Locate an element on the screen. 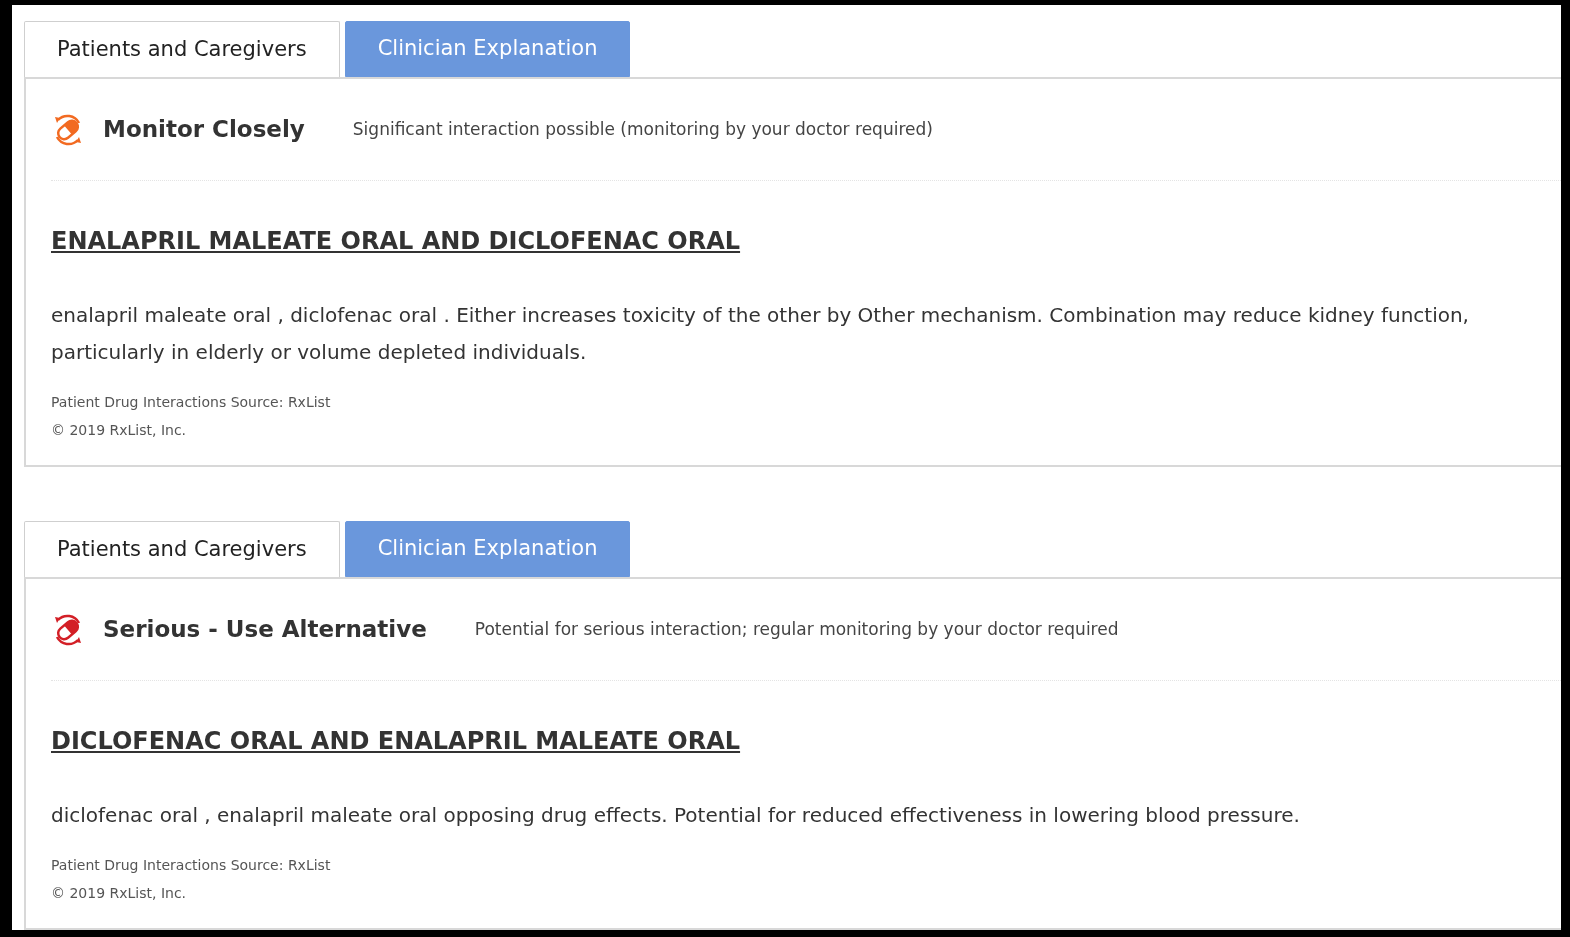 This screenshot has height=937, width=1570. interaction-description: enalapril maleate oral , diclofenac oral . Either increases toxicity of the other by Other mechanism. Combination may reduce kidney function, particularly in elderly or volume depleted individuals. is located at coordinates (760, 334).